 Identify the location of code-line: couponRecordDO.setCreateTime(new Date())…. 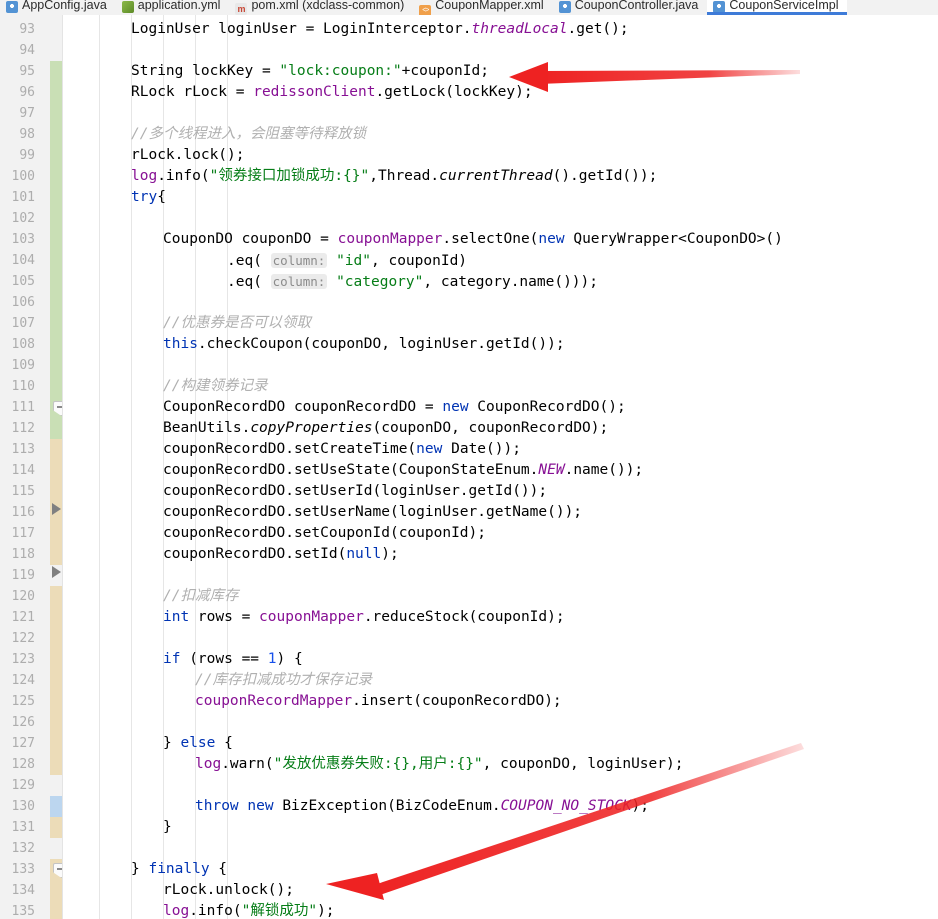
(342, 449).